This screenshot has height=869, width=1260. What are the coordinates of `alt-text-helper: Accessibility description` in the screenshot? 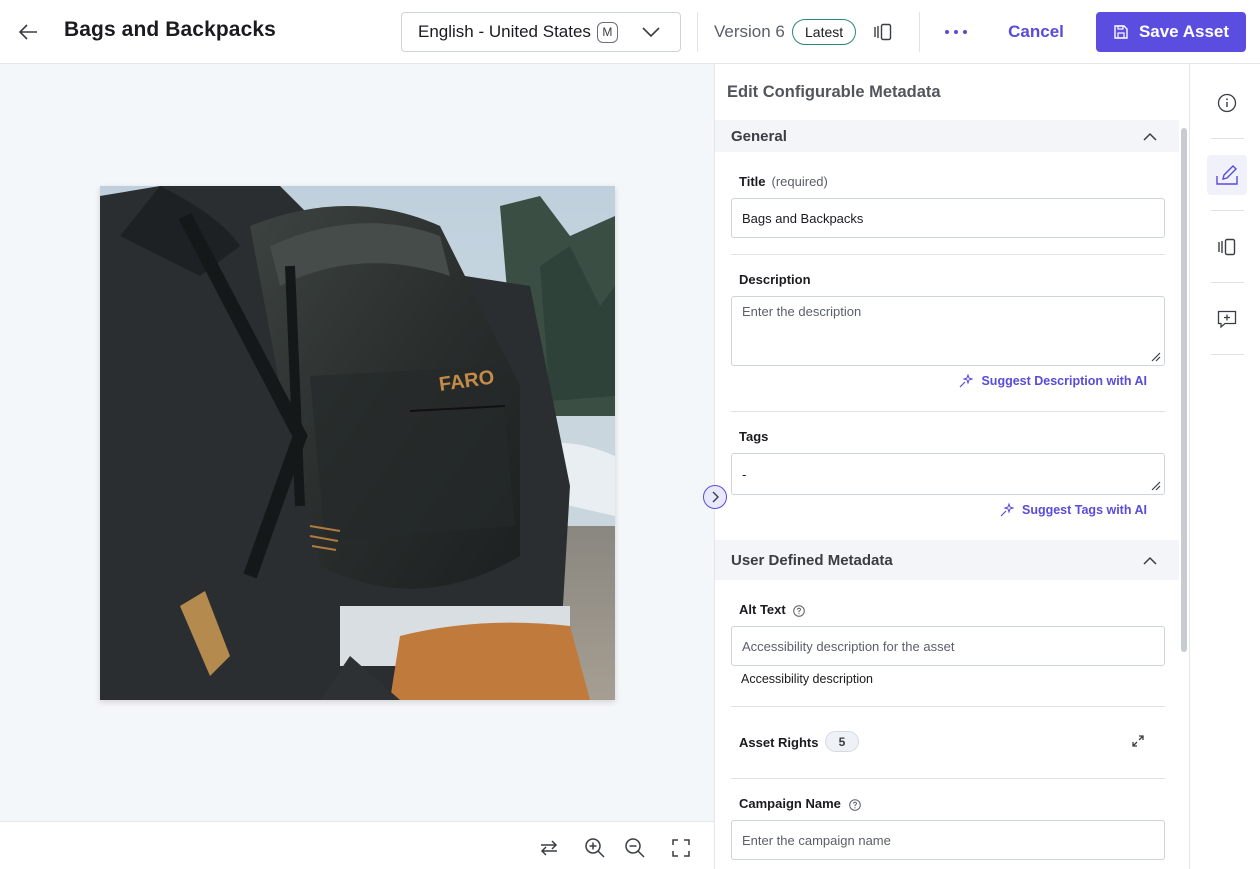 It's located at (807, 679).